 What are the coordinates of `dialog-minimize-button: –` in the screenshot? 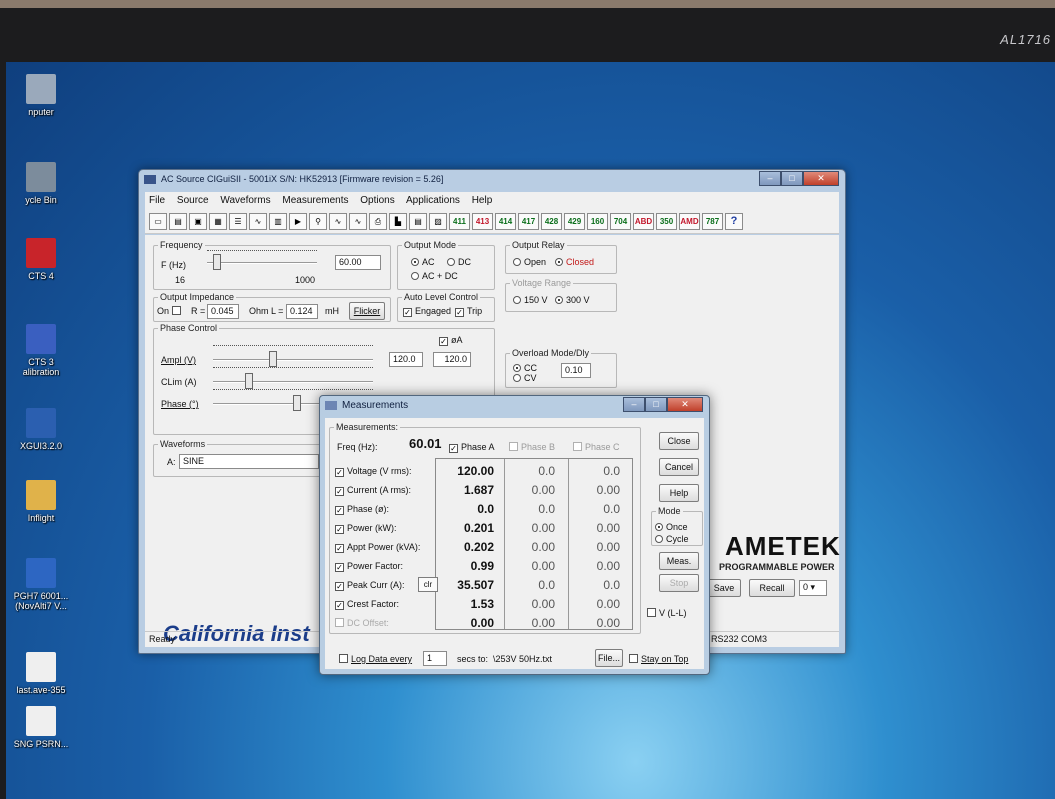 It's located at (634, 404).